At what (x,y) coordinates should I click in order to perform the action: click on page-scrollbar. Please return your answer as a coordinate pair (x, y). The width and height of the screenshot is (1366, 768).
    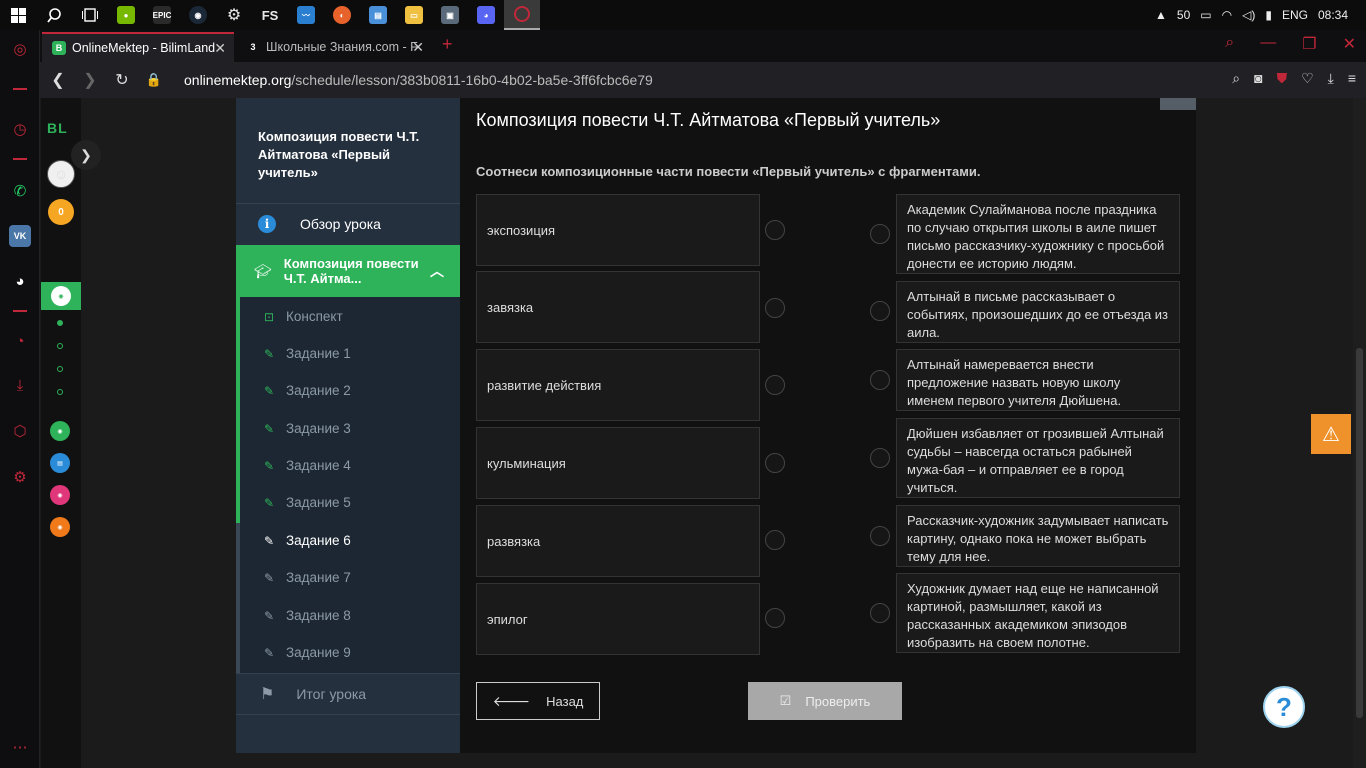
    Looking at the image, I should click on (1359, 433).